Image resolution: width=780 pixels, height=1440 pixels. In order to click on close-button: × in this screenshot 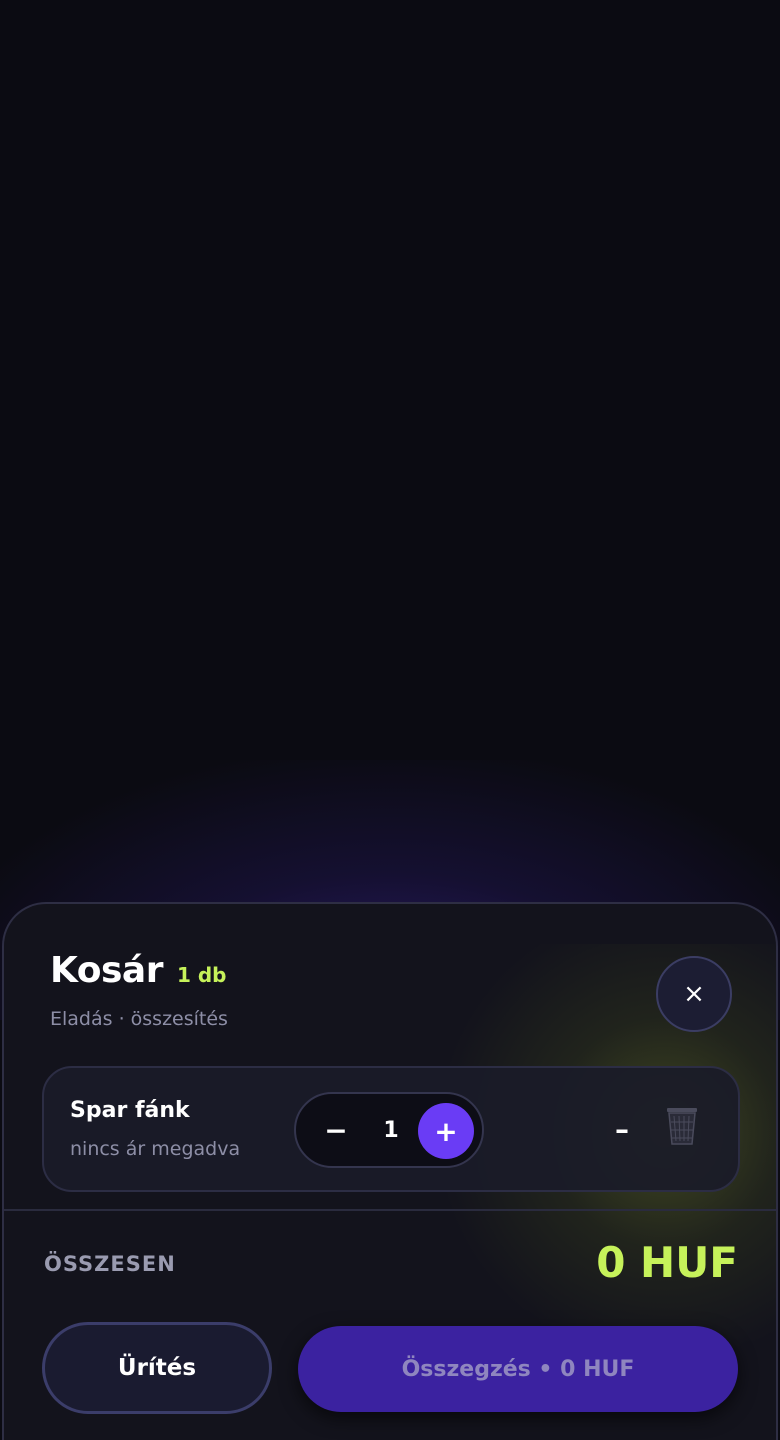, I will do `click(694, 994)`.